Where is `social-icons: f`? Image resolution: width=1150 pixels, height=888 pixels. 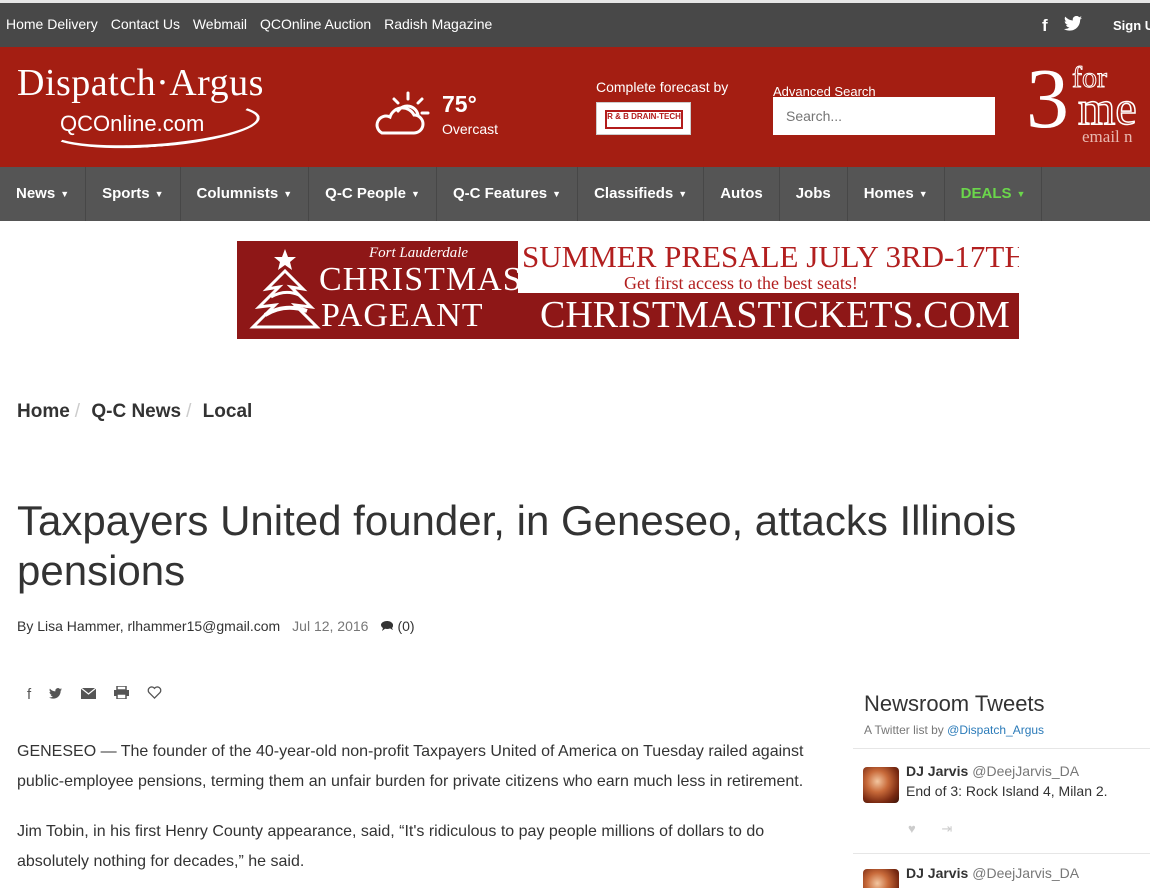 social-icons: f is located at coordinates (1062, 25).